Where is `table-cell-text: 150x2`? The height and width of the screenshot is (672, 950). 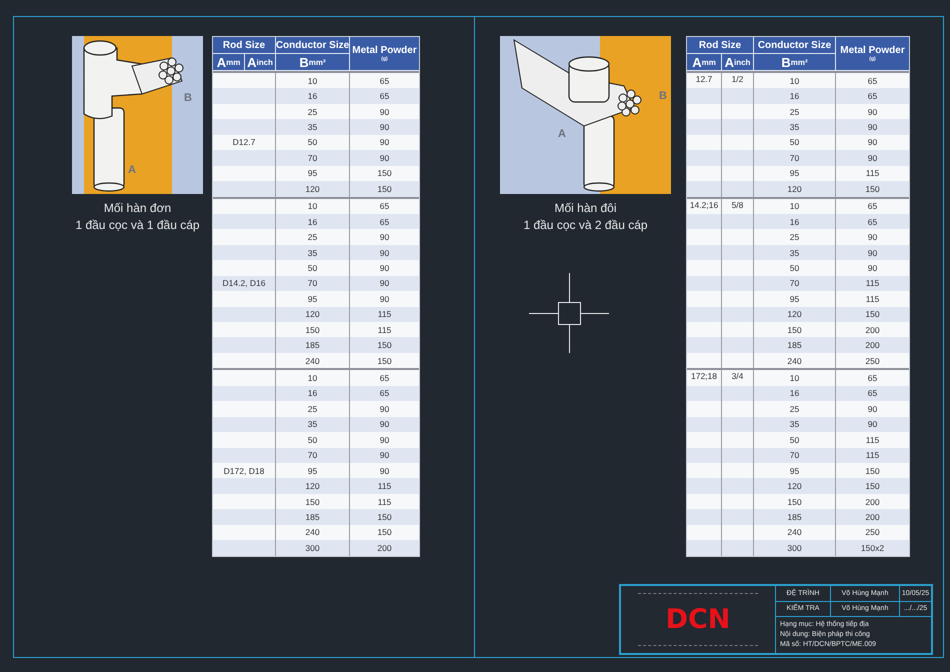
table-cell-text: 150x2 is located at coordinates (873, 548).